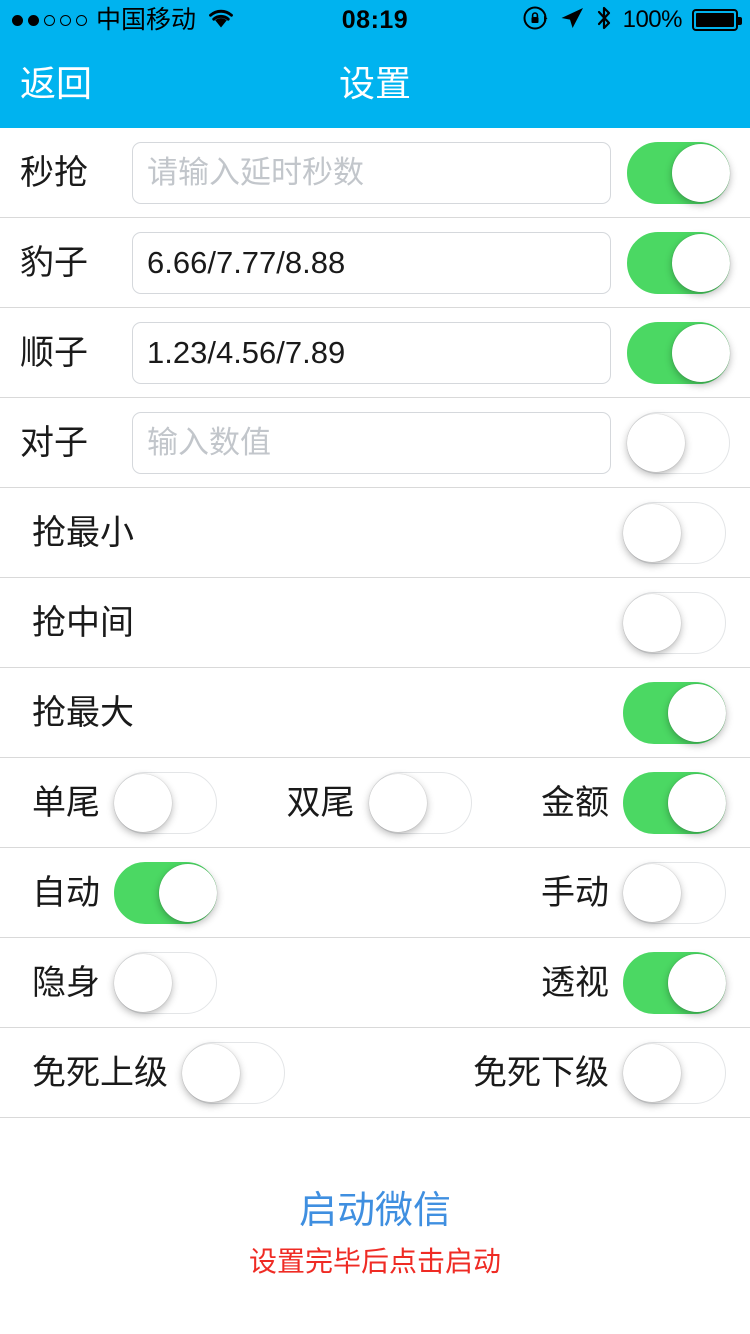 This screenshot has width=750, height=1334. I want to click on switch-duizi, so click(678, 442).